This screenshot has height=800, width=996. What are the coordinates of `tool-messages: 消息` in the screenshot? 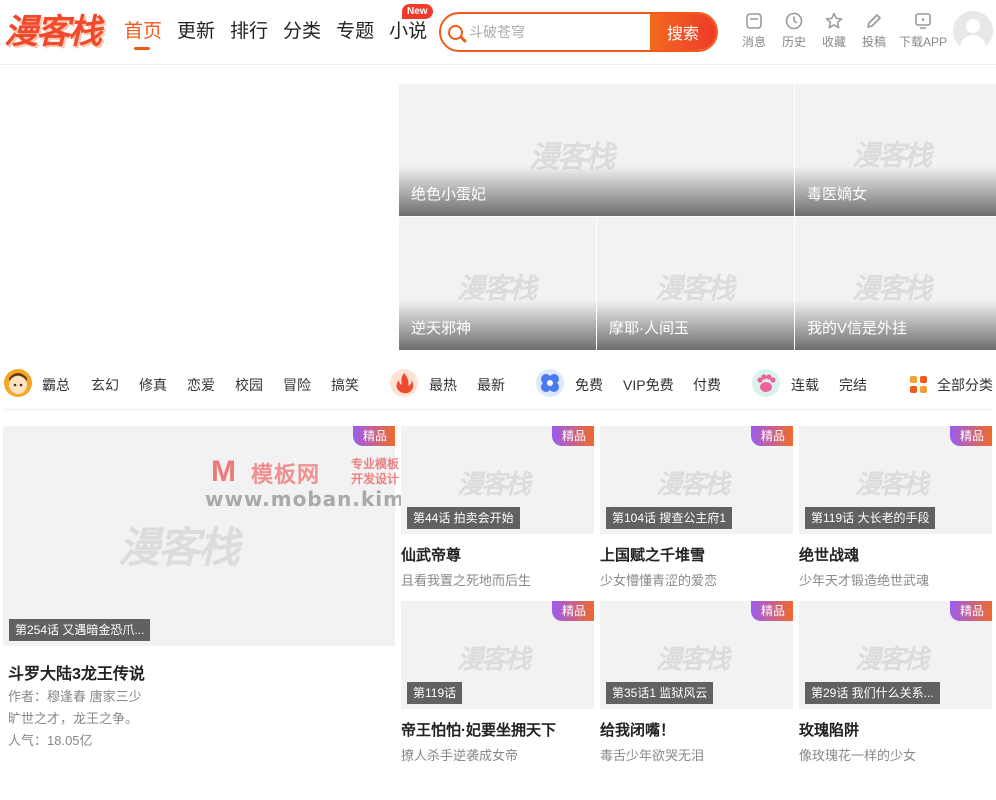 It's located at (754, 30).